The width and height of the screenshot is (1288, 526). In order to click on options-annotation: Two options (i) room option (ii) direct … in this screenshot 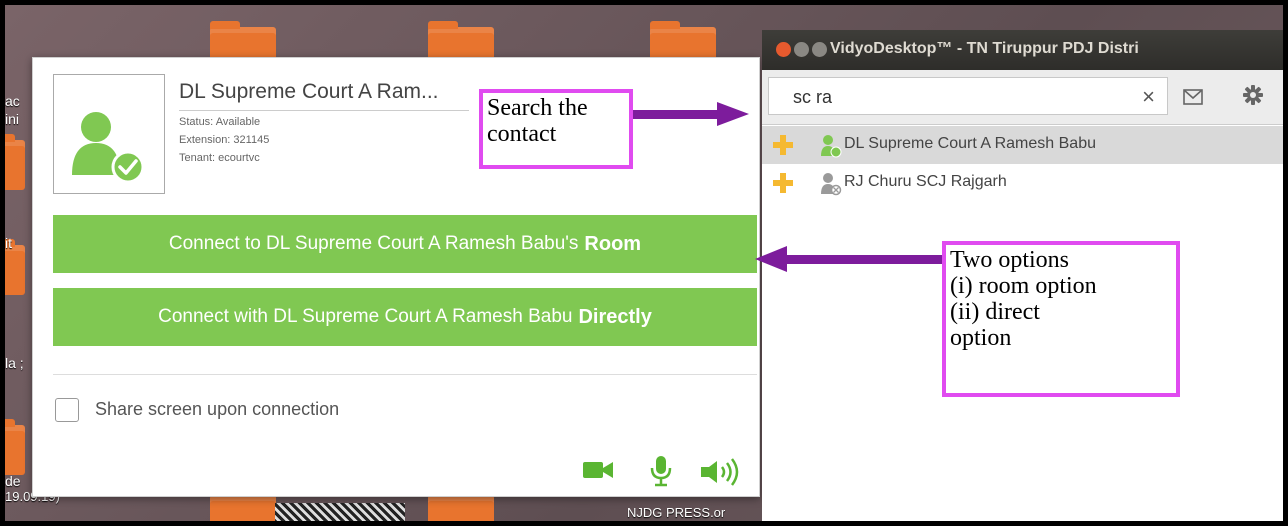, I will do `click(1061, 319)`.